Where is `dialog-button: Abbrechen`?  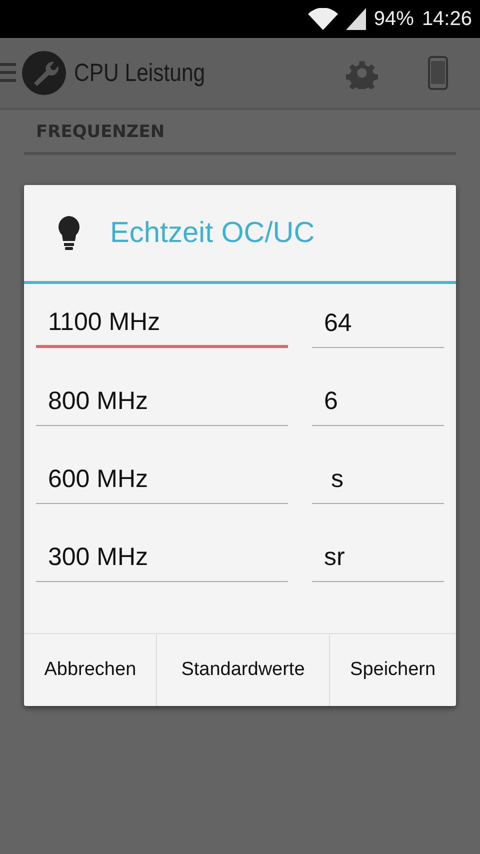 dialog-button: Abbrechen is located at coordinates (90, 670).